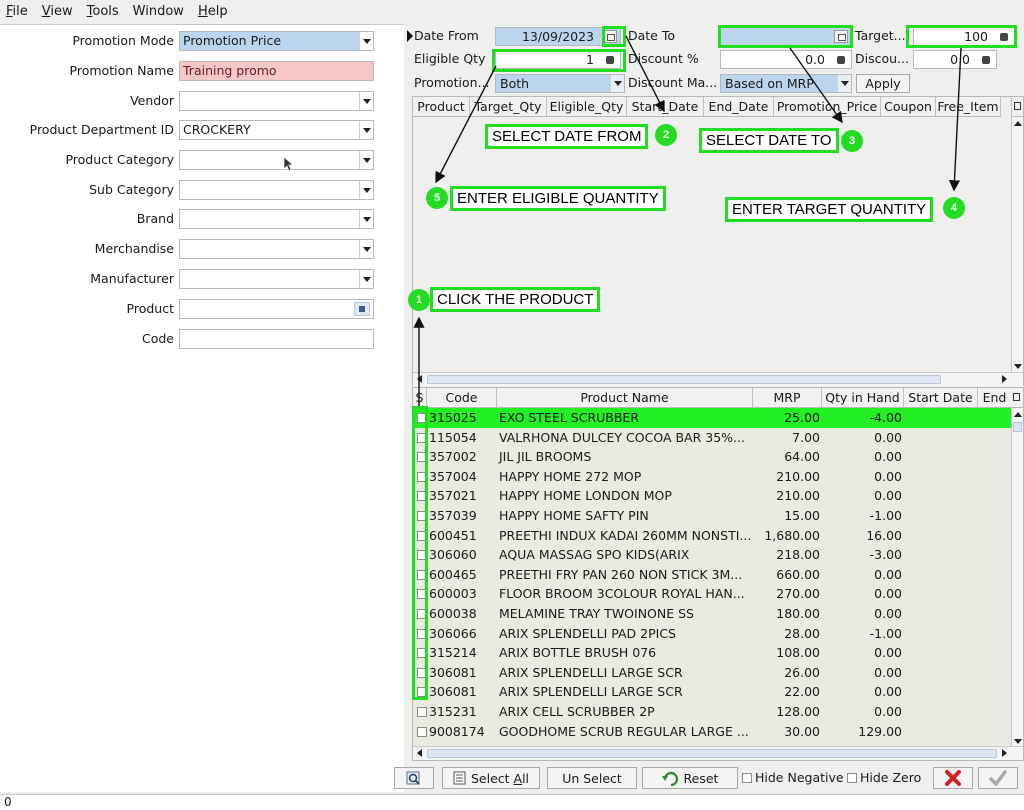 This screenshot has width=1024, height=810. I want to click on col-coupon: Coupon, so click(908, 106).